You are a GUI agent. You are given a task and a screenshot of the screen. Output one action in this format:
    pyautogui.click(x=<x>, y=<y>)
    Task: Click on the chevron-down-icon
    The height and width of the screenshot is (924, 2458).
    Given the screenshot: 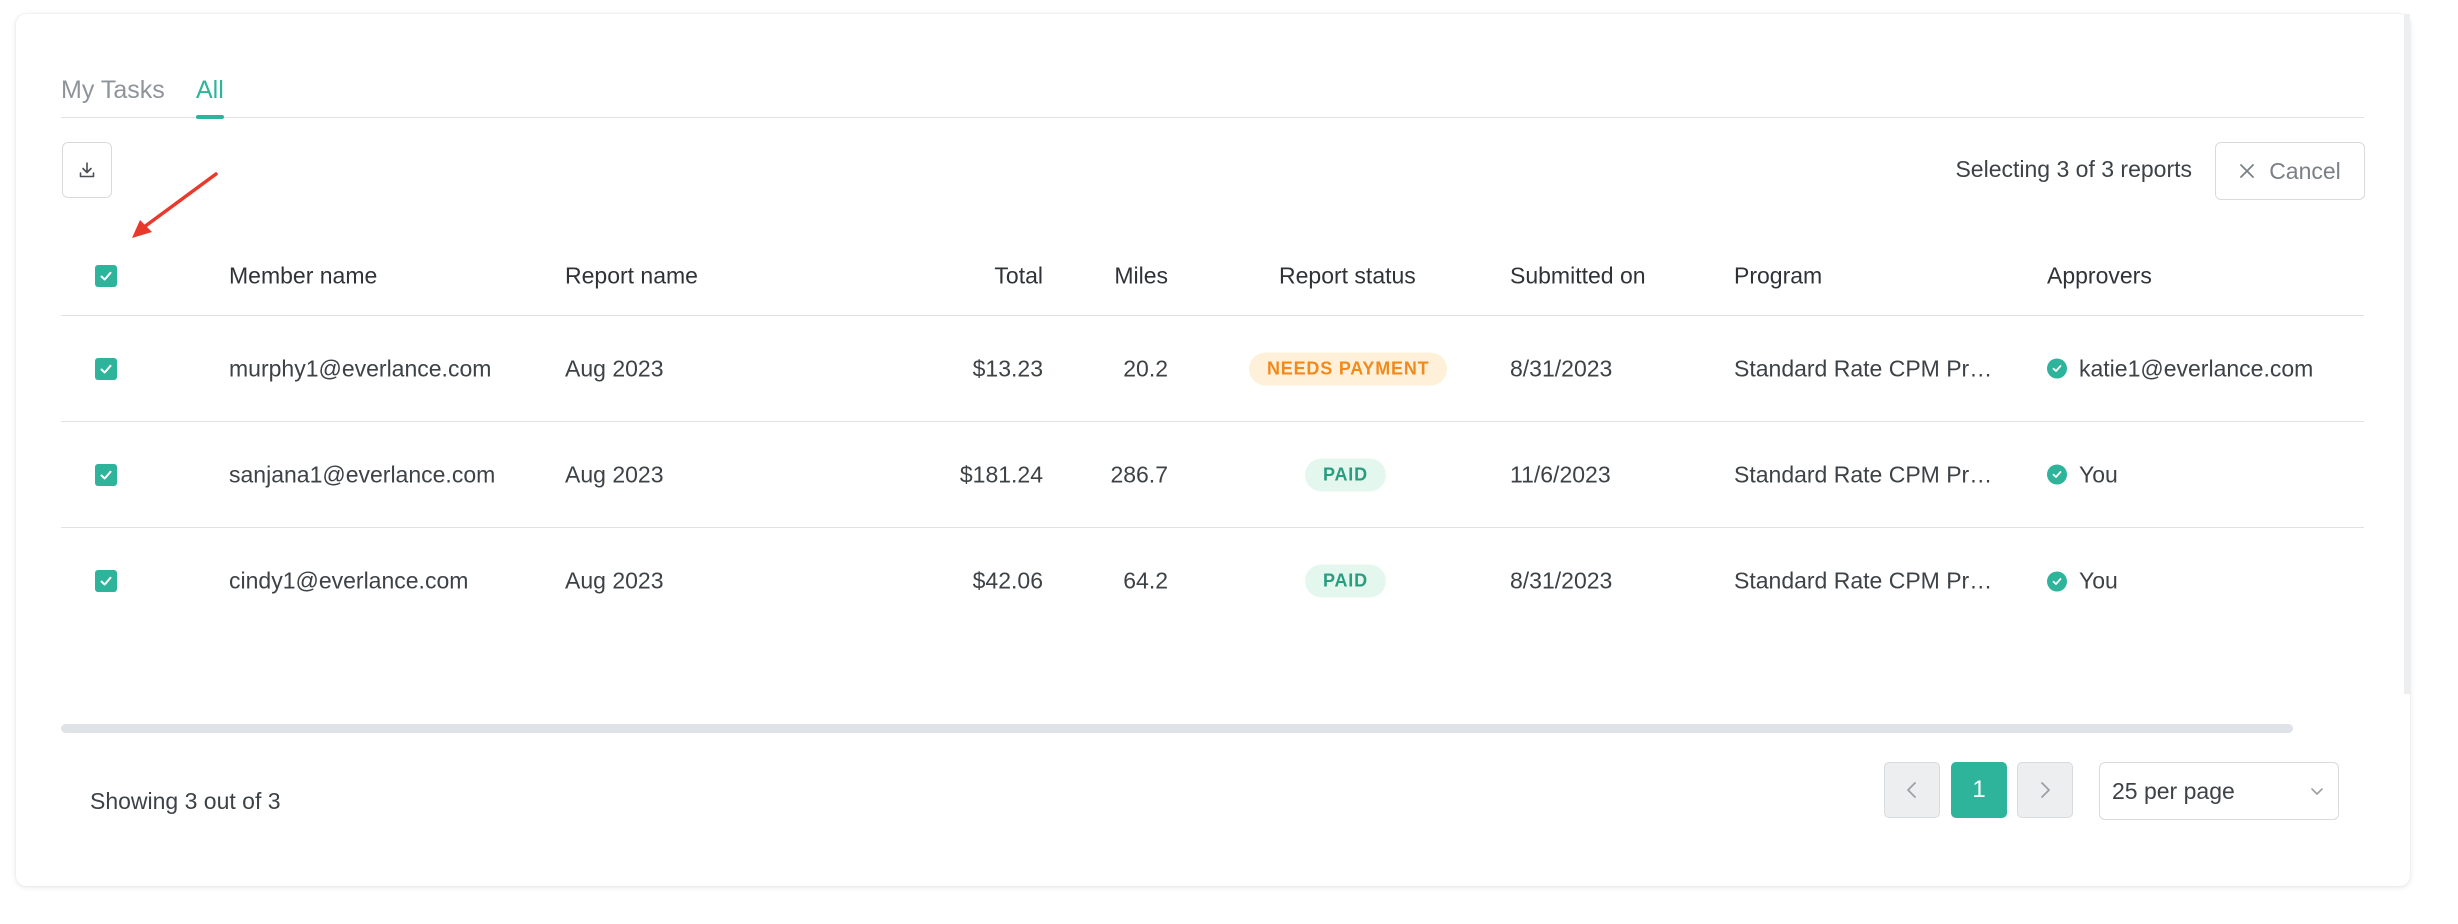 What is the action you would take?
    pyautogui.click(x=2317, y=791)
    